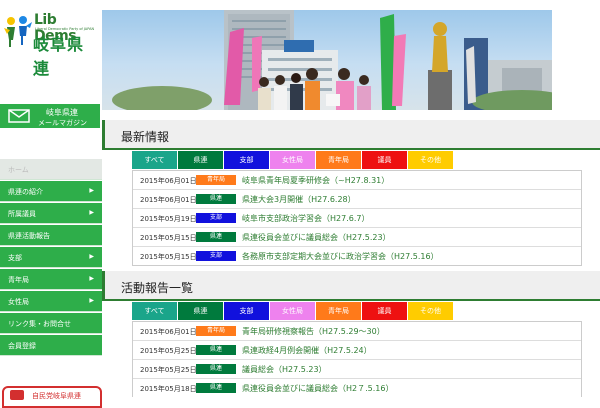 The height and width of the screenshot is (408, 600). I want to click on section-header-latest: 最新情報, so click(351, 135).